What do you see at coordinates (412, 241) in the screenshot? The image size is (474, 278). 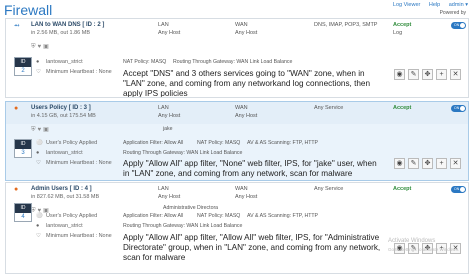 I see `activation-watermark: Activate Windows` at bounding box center [412, 241].